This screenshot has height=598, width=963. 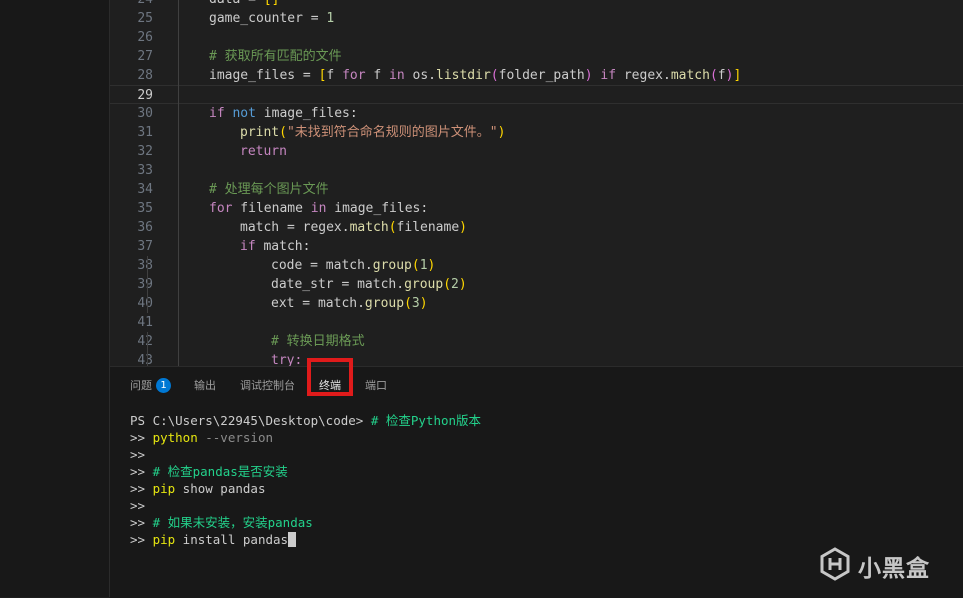 I want to click on tab-output: 输出, so click(x=205, y=386).